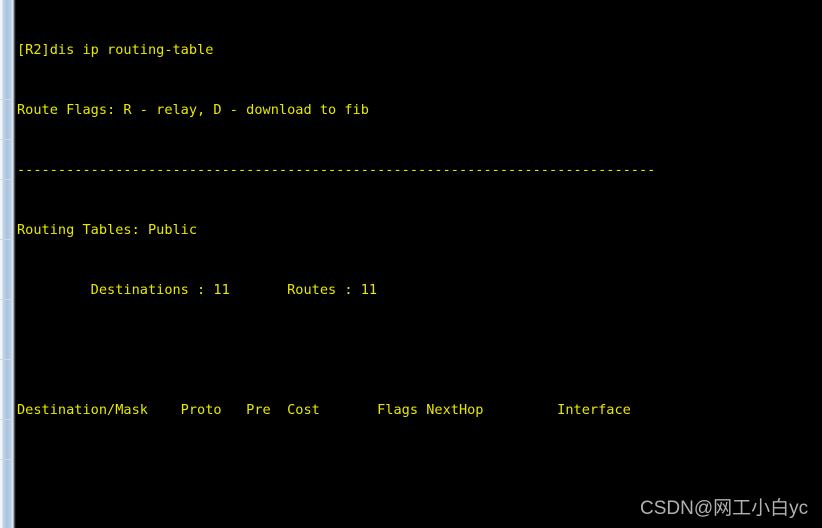 This screenshot has height=528, width=822. Describe the element at coordinates (115, 50) in the screenshot. I see `command-prompt-line: [R2]dis ip routing-table` at that location.